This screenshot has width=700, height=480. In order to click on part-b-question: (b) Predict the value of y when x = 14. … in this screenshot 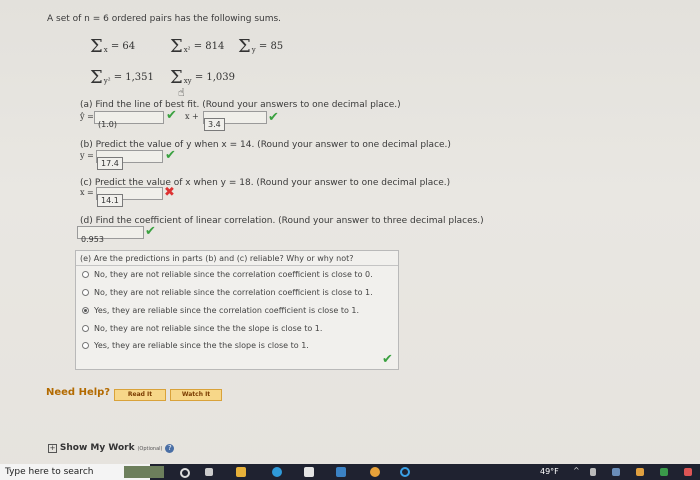, I will do `click(265, 145)`.